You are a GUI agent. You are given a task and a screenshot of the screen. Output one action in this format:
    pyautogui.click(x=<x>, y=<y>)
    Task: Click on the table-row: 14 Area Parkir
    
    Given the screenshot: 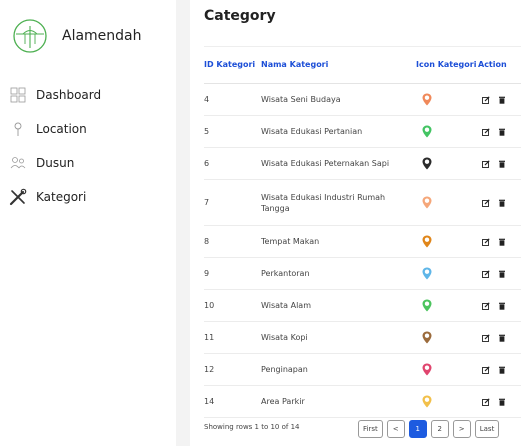 What is the action you would take?
    pyautogui.click(x=362, y=402)
    